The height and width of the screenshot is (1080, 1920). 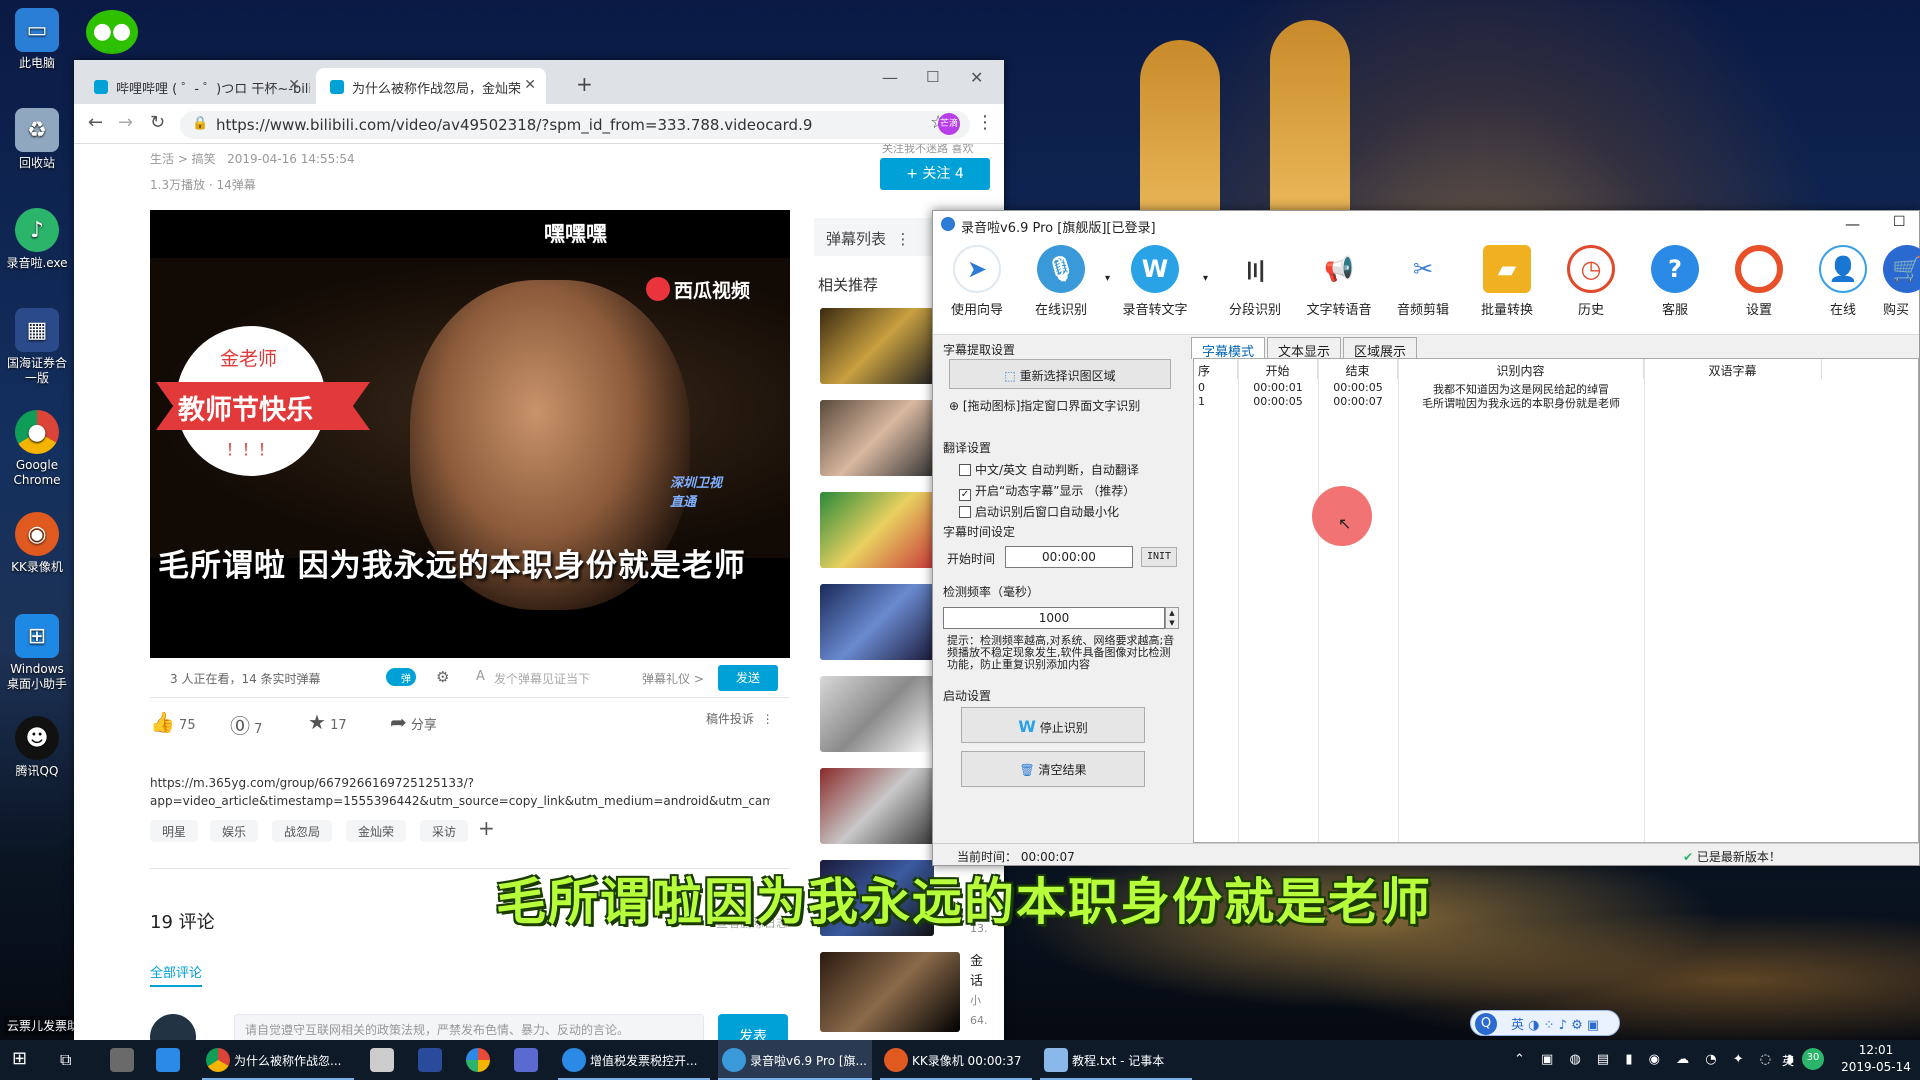 What do you see at coordinates (1255, 281) in the screenshot?
I see `tool-segment: 〣分段识别` at bounding box center [1255, 281].